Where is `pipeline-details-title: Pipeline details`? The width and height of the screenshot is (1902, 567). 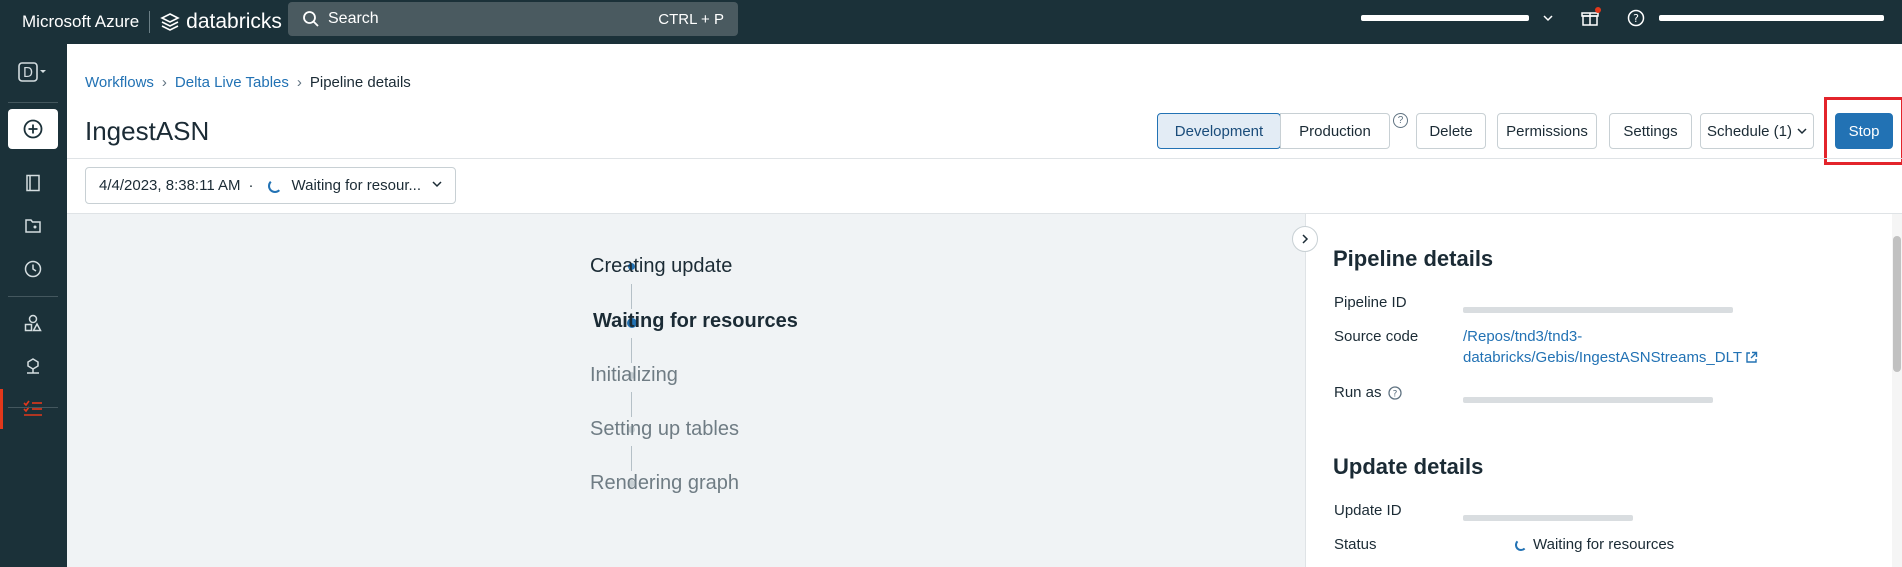 pipeline-details-title: Pipeline details is located at coordinates (1413, 258).